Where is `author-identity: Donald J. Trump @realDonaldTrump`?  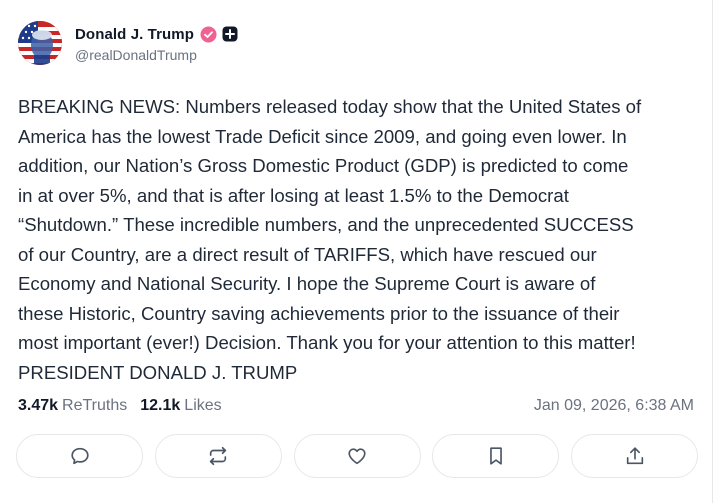 author-identity: Donald J. Trump @realDonaldTrump is located at coordinates (156, 43).